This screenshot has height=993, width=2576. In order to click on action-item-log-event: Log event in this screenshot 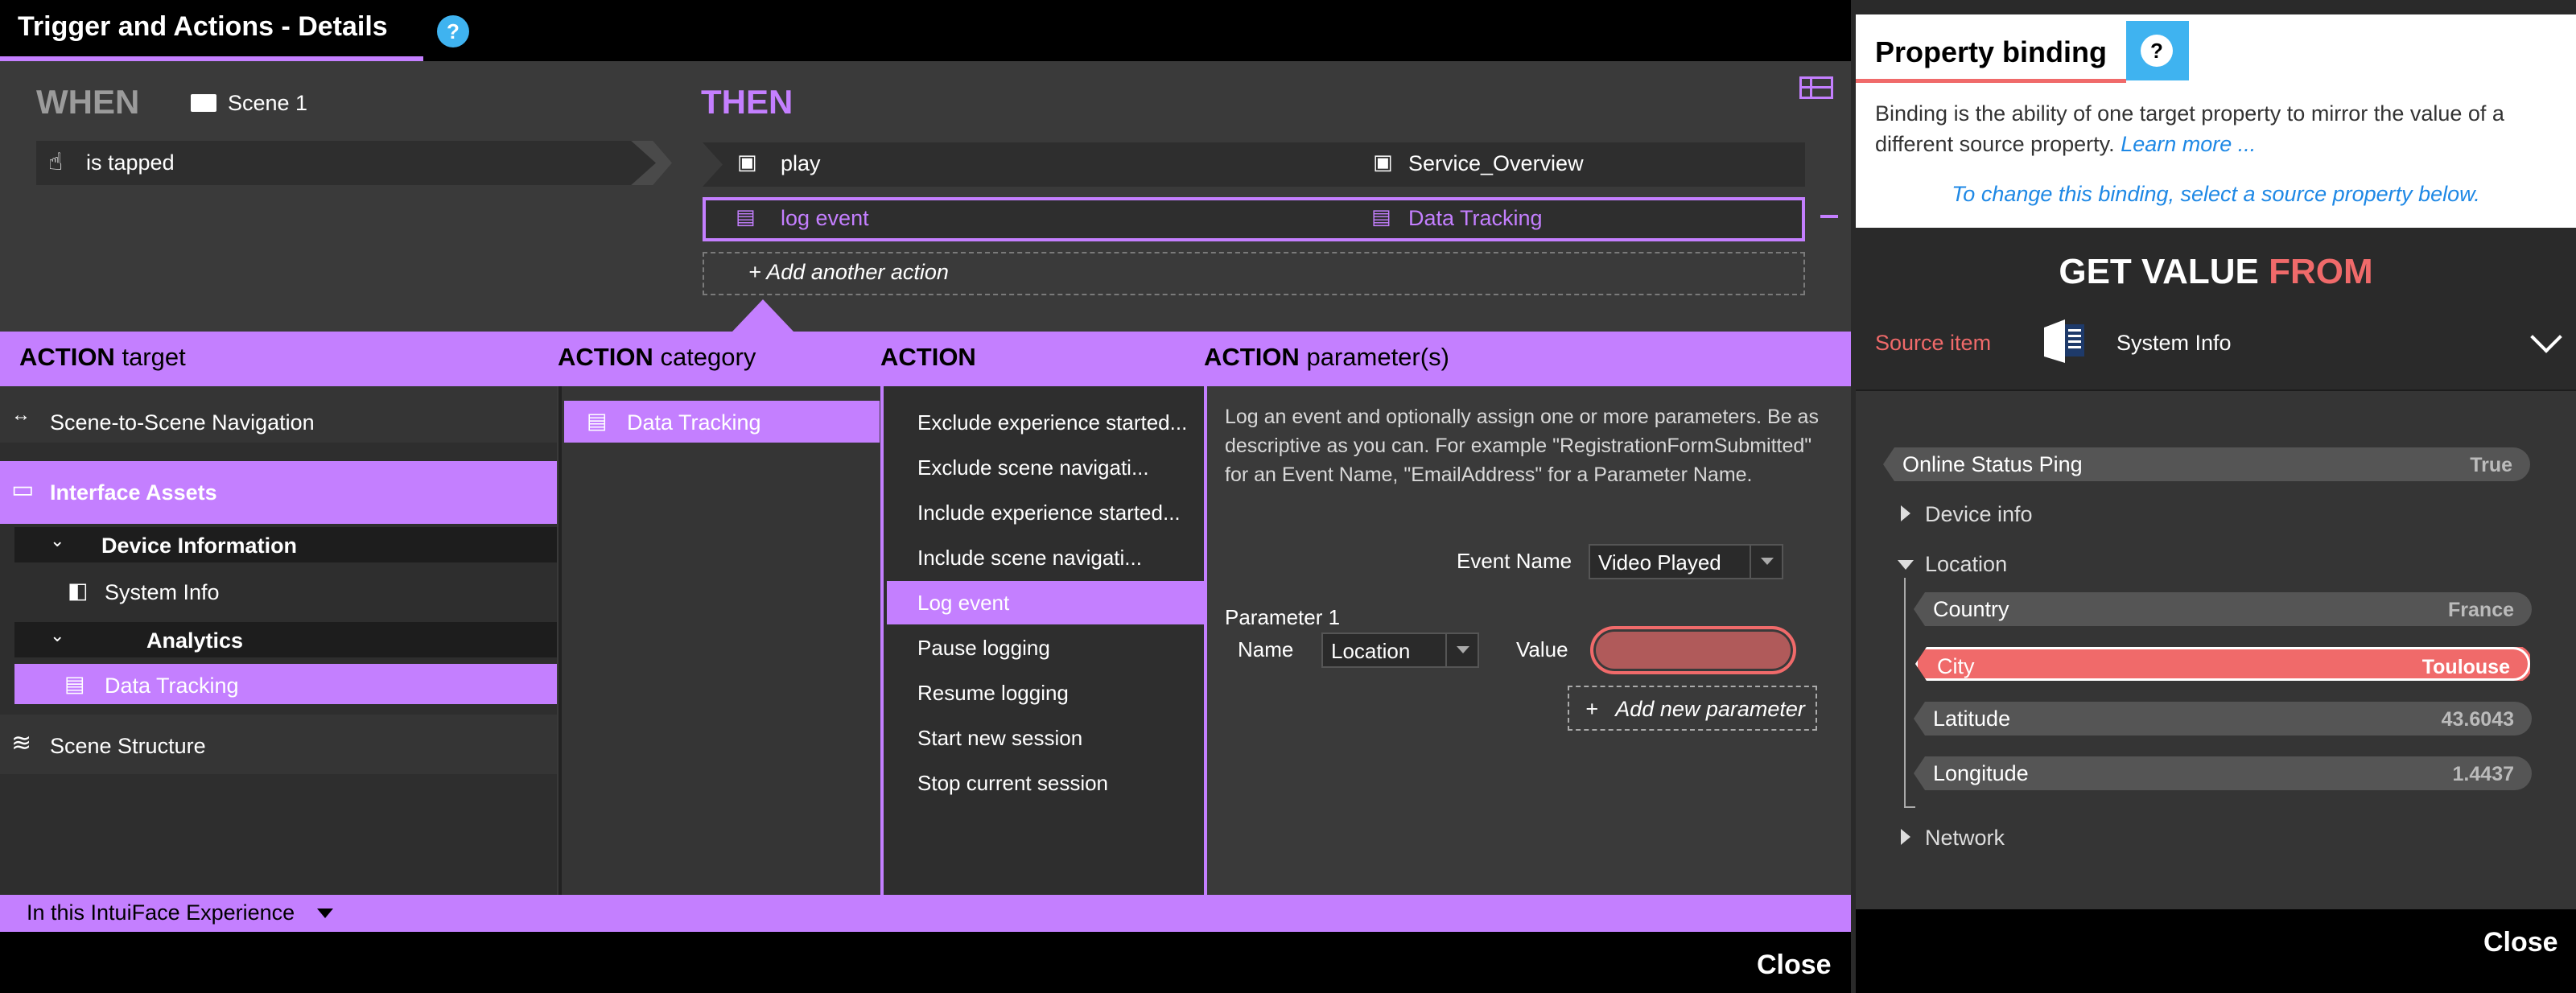, I will do `click(963, 603)`.